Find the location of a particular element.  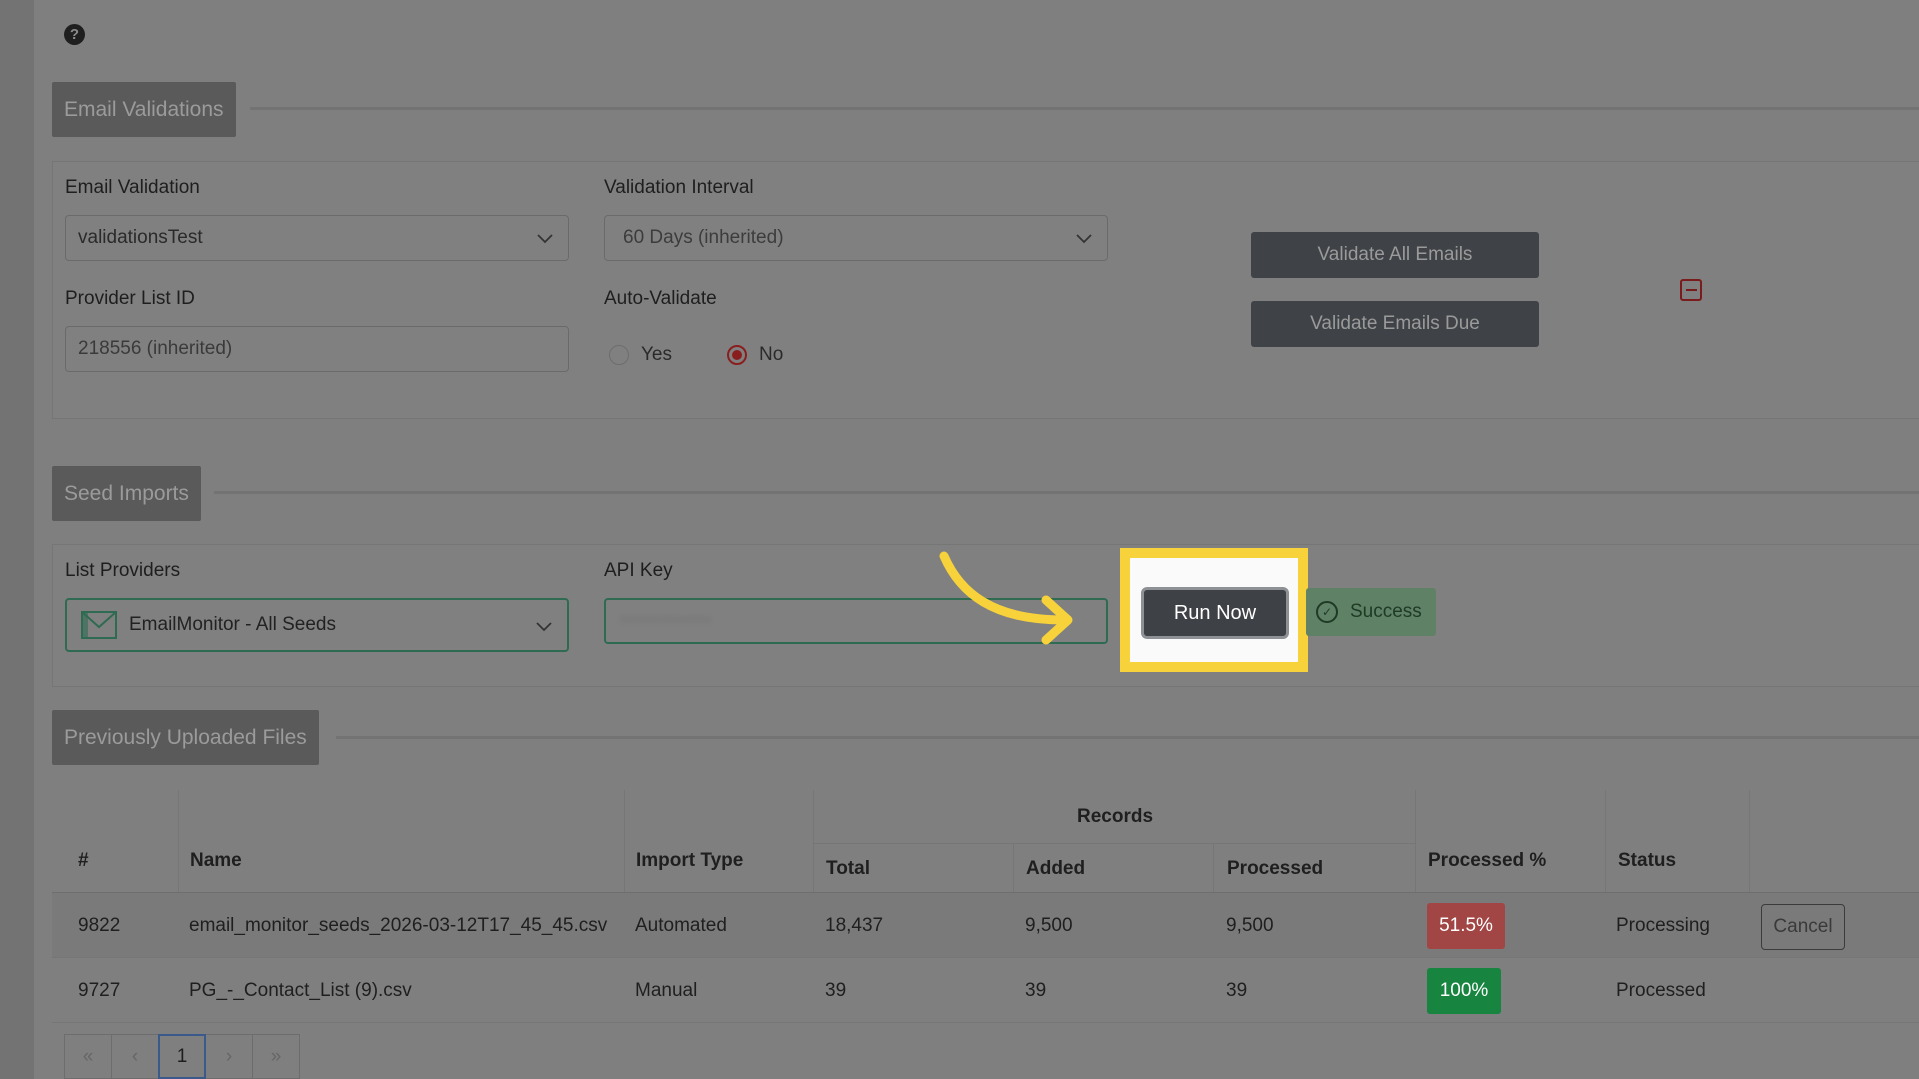

header-name: Name is located at coordinates (216, 861).